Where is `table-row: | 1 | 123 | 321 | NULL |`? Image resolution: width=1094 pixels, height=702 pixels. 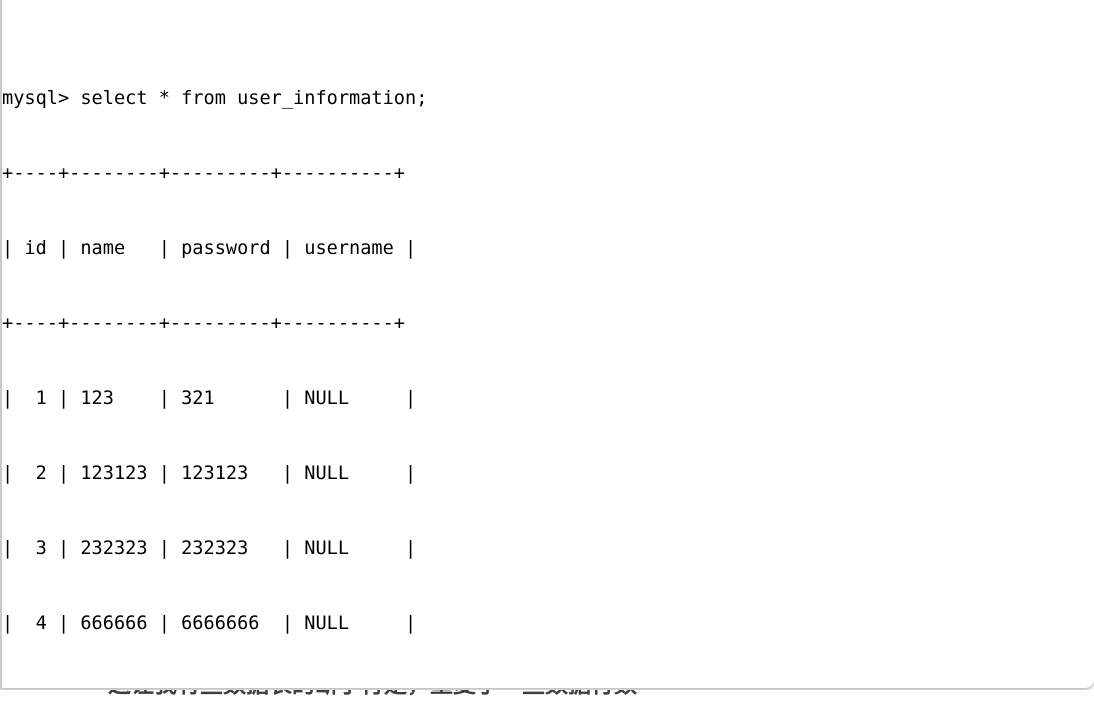 table-row: | 1 | 123 | 321 | NULL | is located at coordinates (209, 398).